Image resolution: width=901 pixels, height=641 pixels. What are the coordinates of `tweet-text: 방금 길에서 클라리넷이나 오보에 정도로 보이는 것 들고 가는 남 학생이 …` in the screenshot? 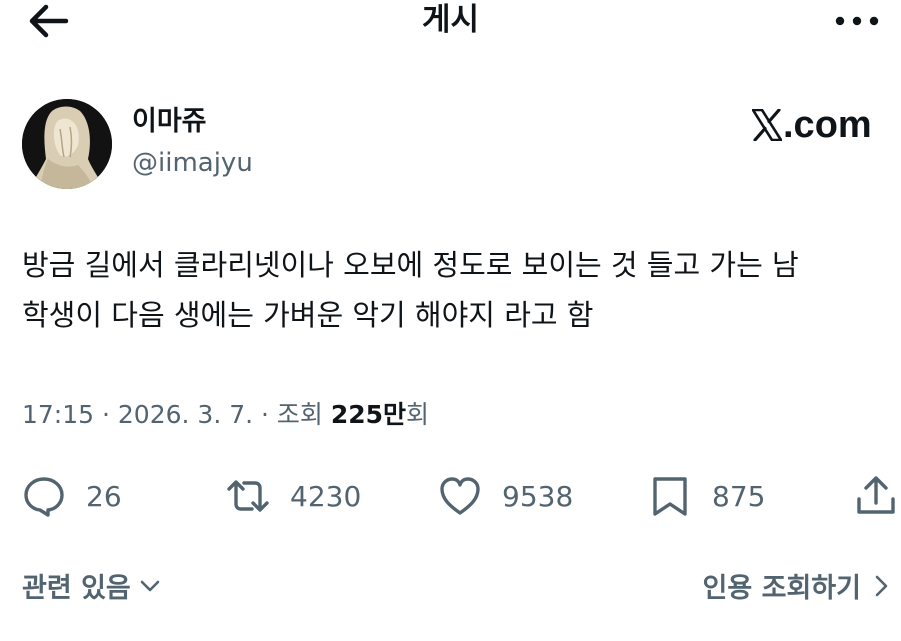 It's located at (454, 290).